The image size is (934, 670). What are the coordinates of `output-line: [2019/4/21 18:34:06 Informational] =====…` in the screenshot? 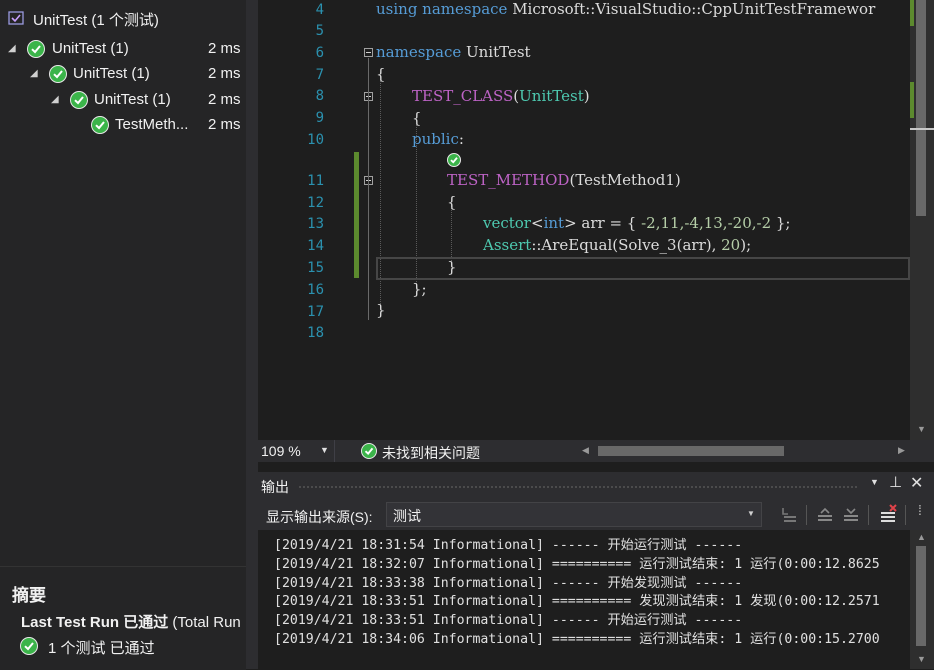 It's located at (577, 639).